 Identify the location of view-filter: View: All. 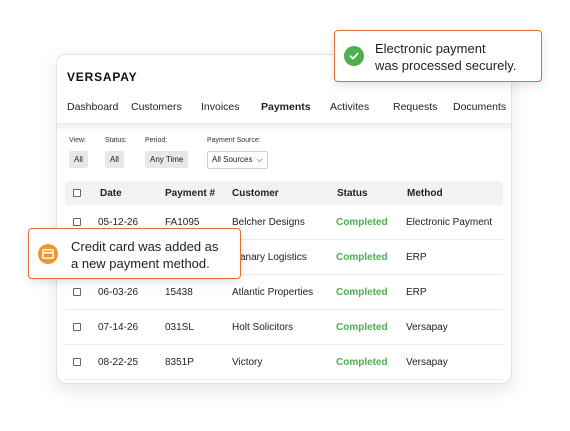
(78, 152).